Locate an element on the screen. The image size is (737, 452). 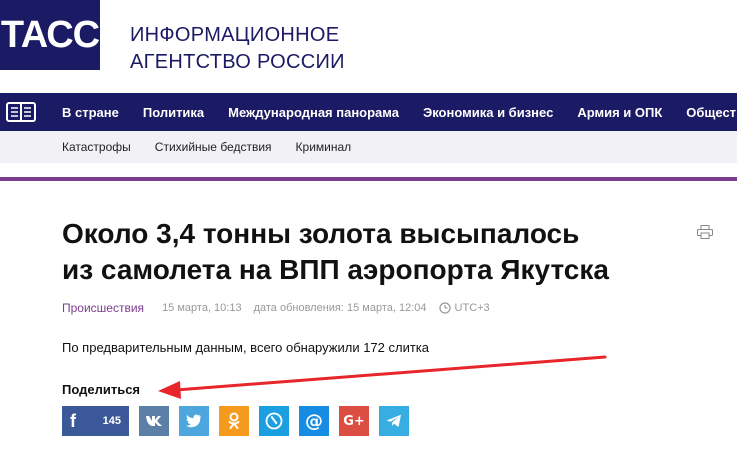
nav-item-obshchestvo: Общест is located at coordinates (711, 112).